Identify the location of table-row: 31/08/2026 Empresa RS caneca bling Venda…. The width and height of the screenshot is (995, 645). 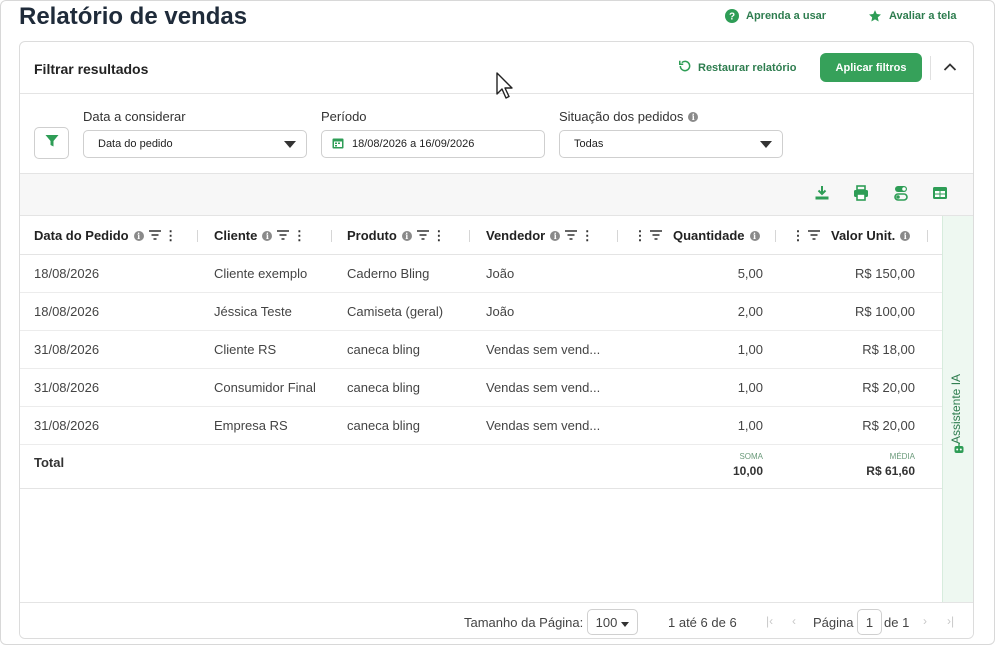
(481, 426).